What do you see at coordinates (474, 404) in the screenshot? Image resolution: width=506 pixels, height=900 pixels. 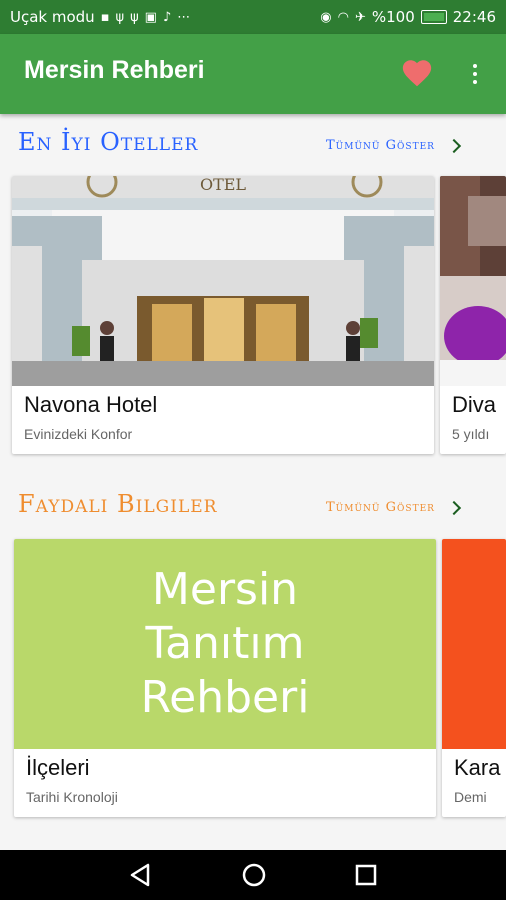 I see `hotel-name-2: Diva` at bounding box center [474, 404].